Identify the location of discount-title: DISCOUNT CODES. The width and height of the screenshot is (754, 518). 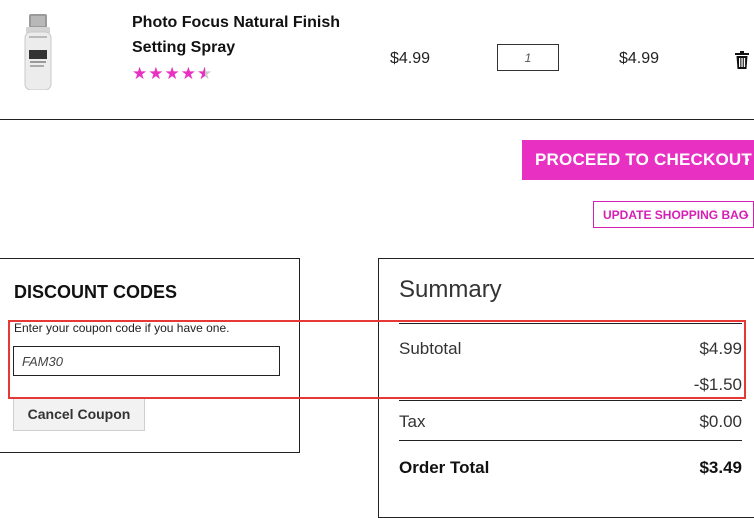
(96, 292).